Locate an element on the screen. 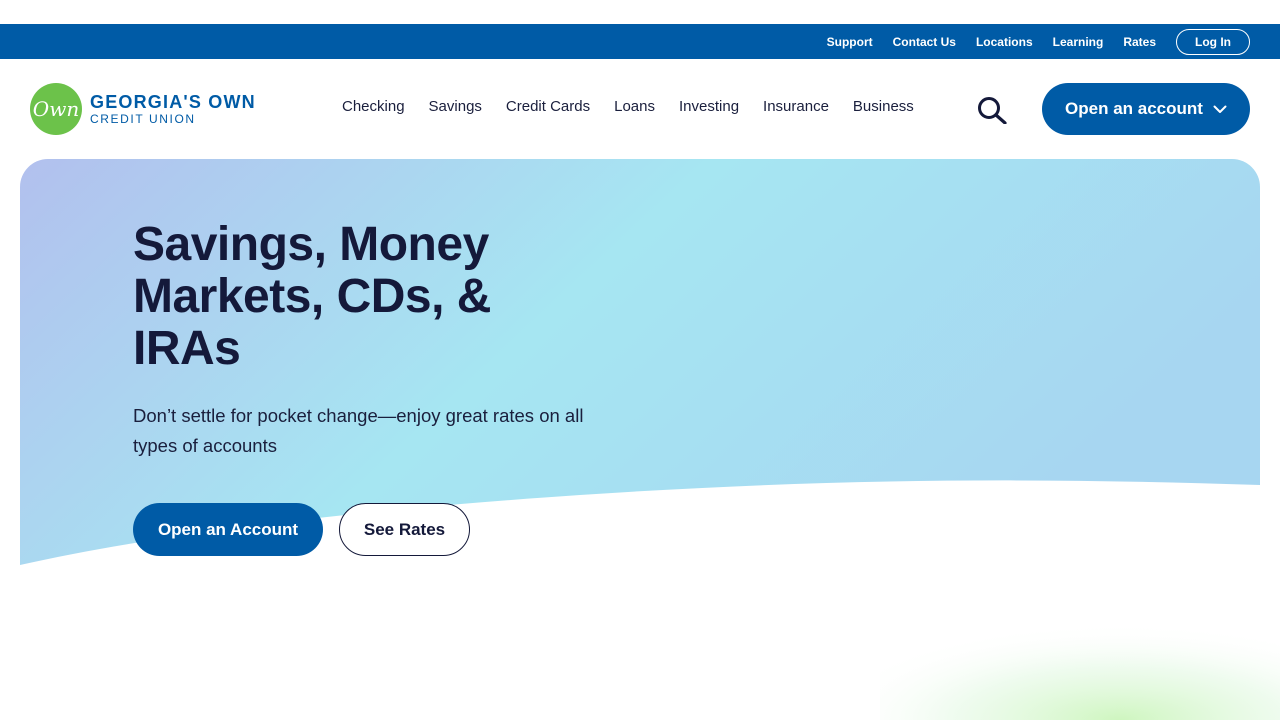  login-button: Log In is located at coordinates (1213, 41).